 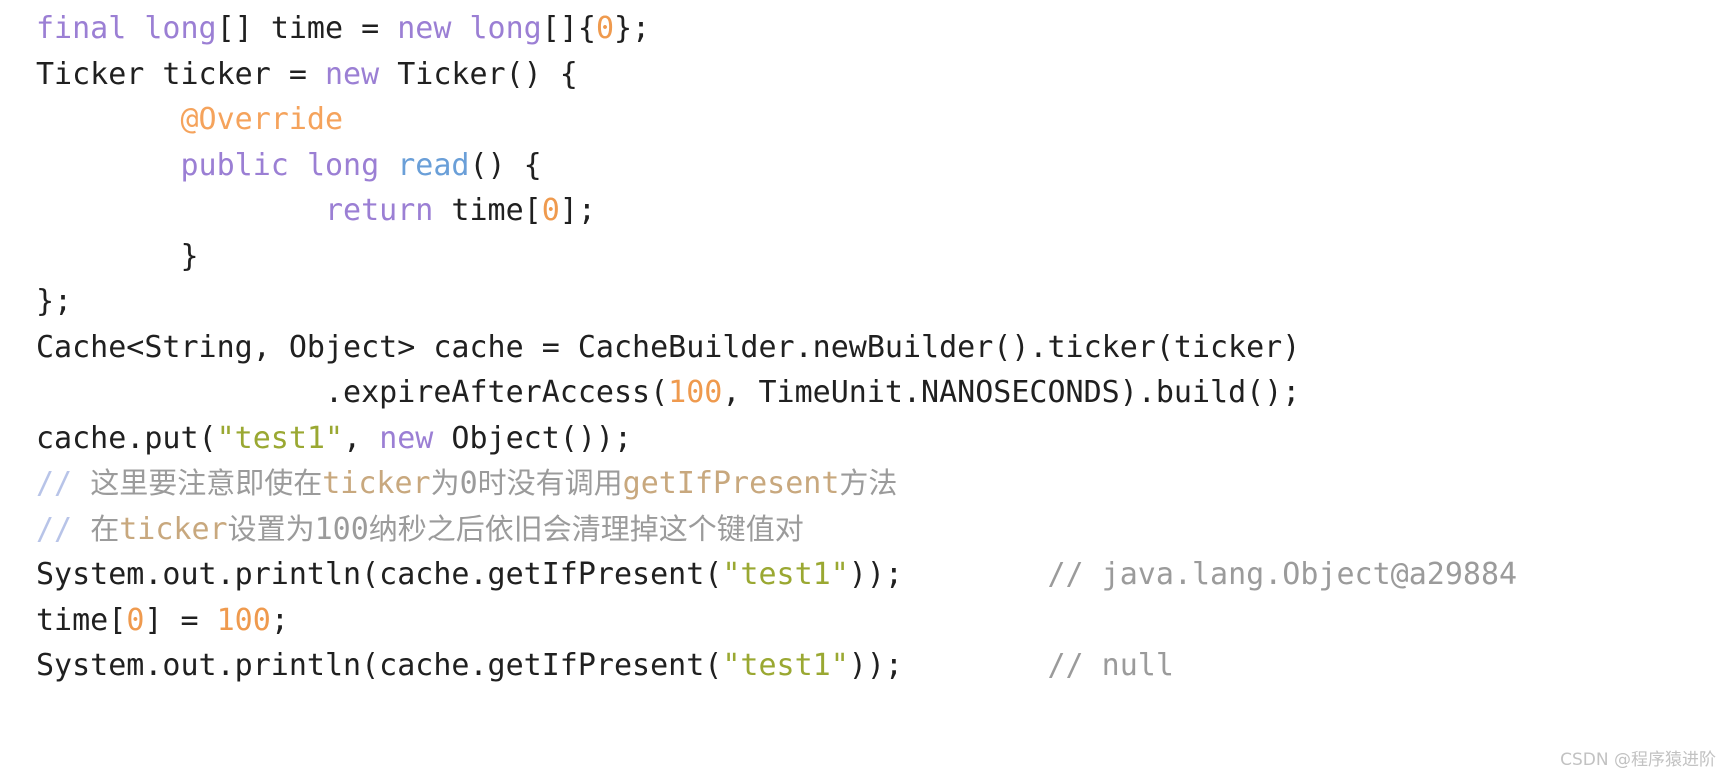 What do you see at coordinates (882, 120) in the screenshot?
I see `code-line: @Override` at bounding box center [882, 120].